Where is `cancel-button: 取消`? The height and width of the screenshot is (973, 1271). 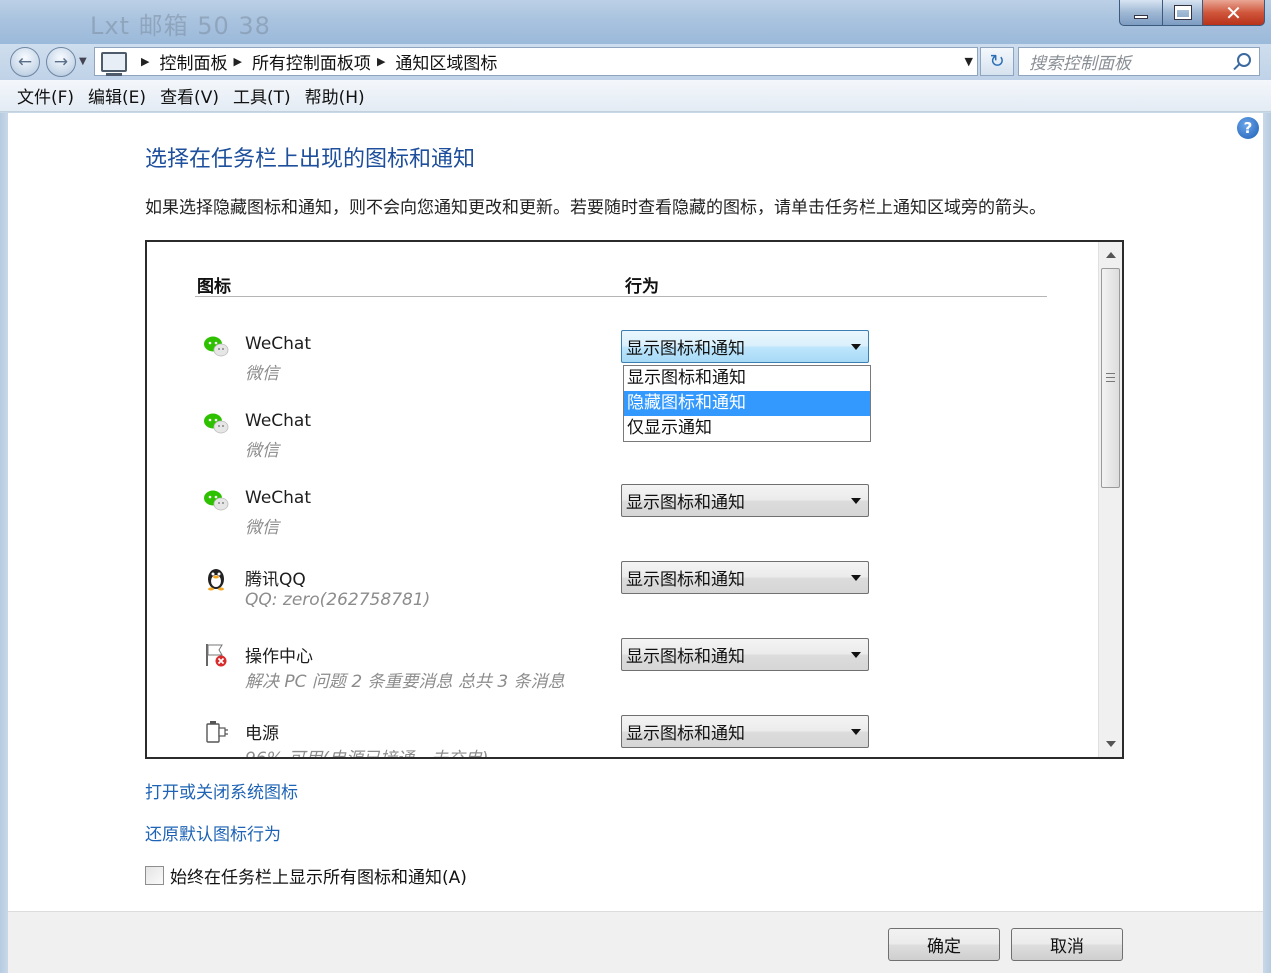 cancel-button: 取消 is located at coordinates (1067, 944).